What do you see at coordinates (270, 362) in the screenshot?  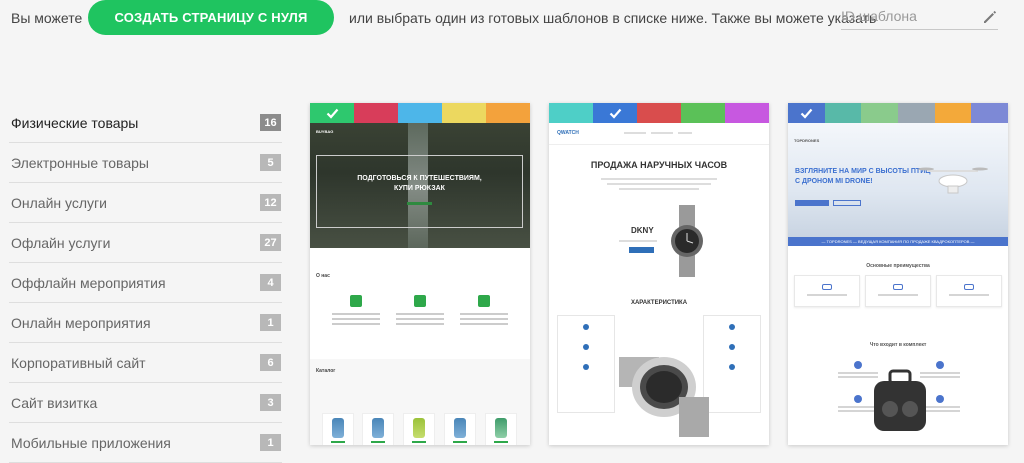 I see `category-count-badge: 6` at bounding box center [270, 362].